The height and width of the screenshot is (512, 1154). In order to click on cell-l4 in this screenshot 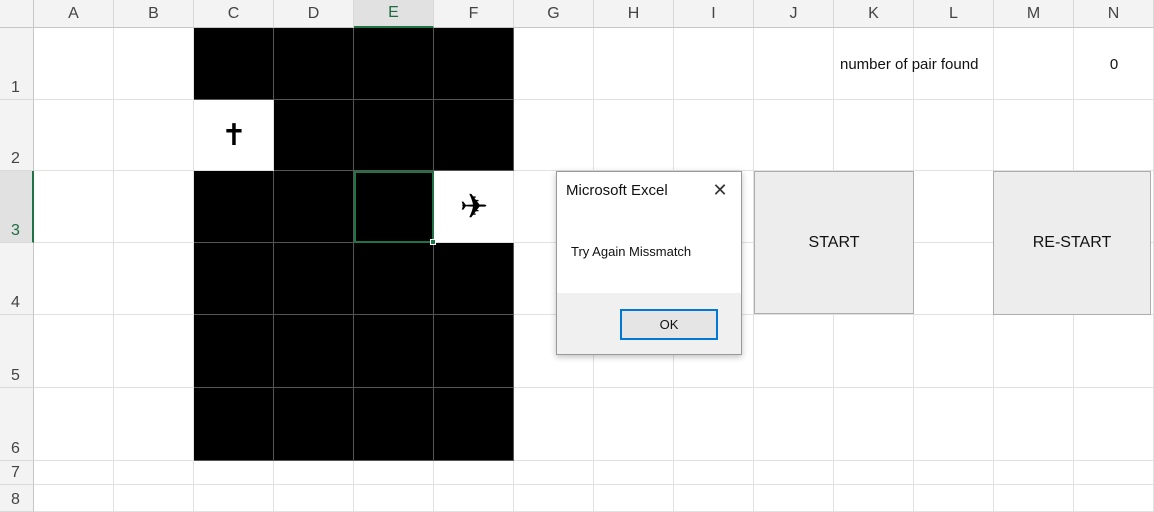, I will do `click(954, 279)`.